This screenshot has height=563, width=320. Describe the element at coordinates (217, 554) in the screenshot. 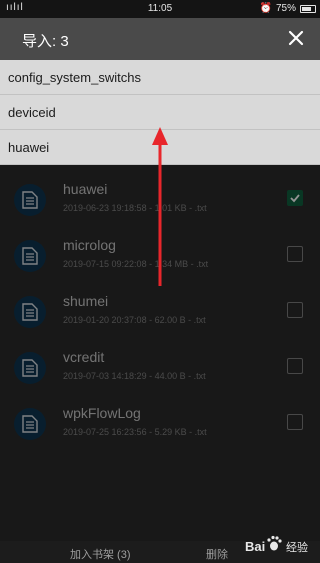

I see `delete-button: 删除` at that location.